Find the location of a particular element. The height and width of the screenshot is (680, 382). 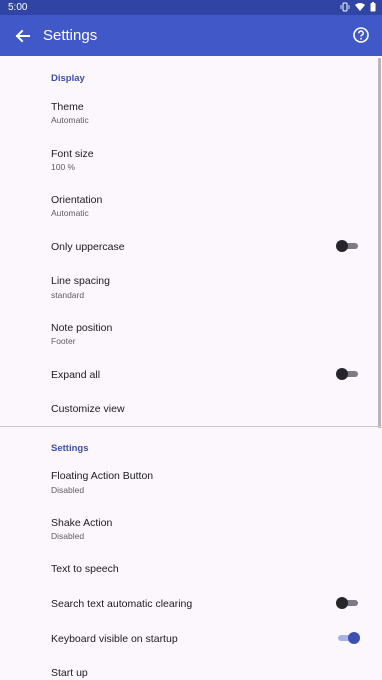

status-time: 5:00 is located at coordinates (18, 7).